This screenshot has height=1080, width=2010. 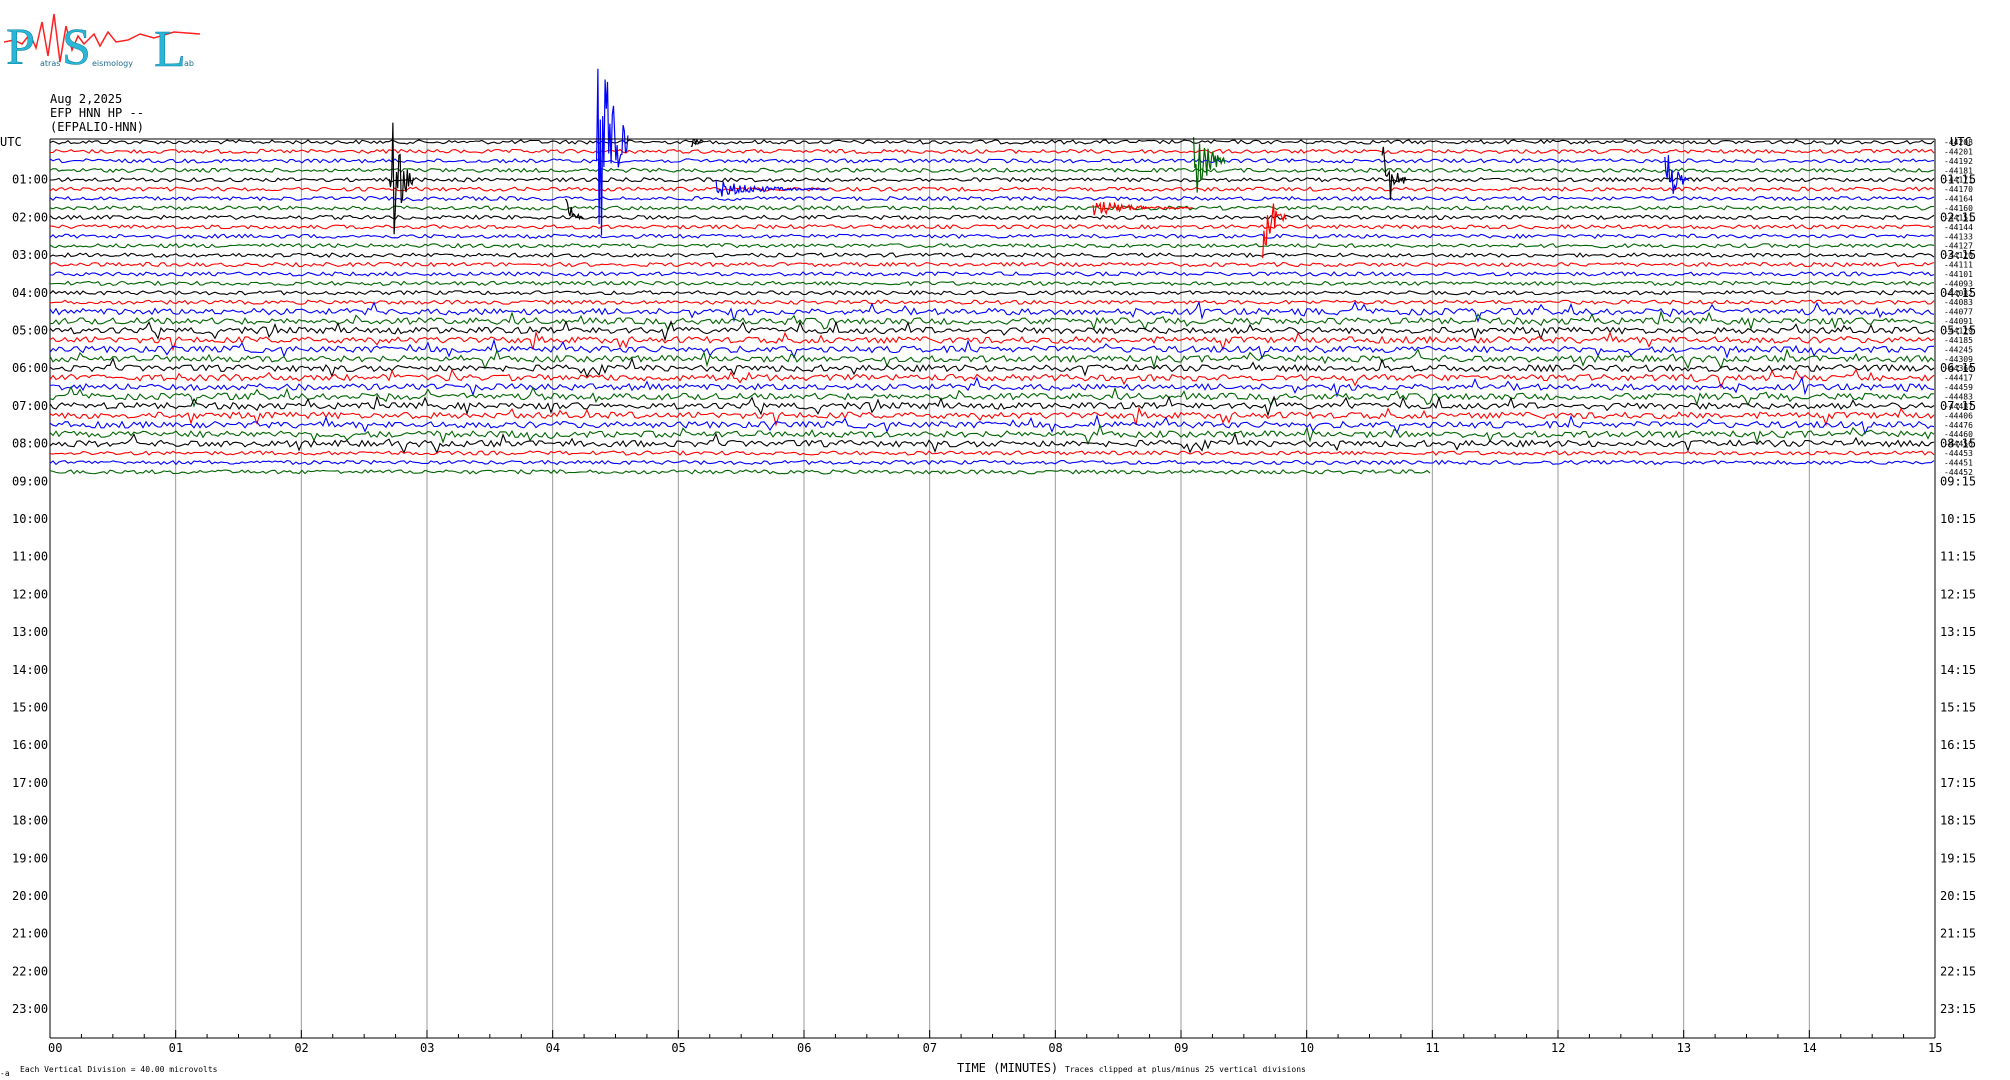 I want to click on logo-word-1: atras, so click(x=50, y=63).